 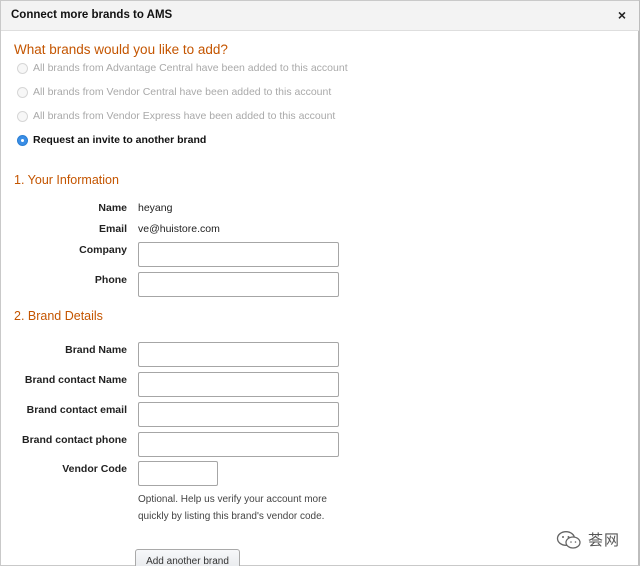 I want to click on option-request-invite-label: Request an invite to another brand, so click(x=120, y=140).